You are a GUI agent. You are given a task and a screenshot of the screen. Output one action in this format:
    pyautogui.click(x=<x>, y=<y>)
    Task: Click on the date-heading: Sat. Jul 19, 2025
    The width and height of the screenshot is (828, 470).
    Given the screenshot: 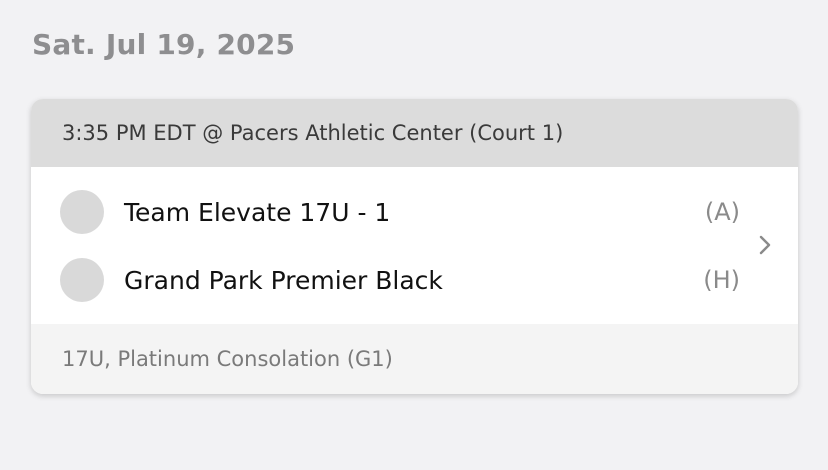 What is the action you would take?
    pyautogui.click(x=164, y=44)
    